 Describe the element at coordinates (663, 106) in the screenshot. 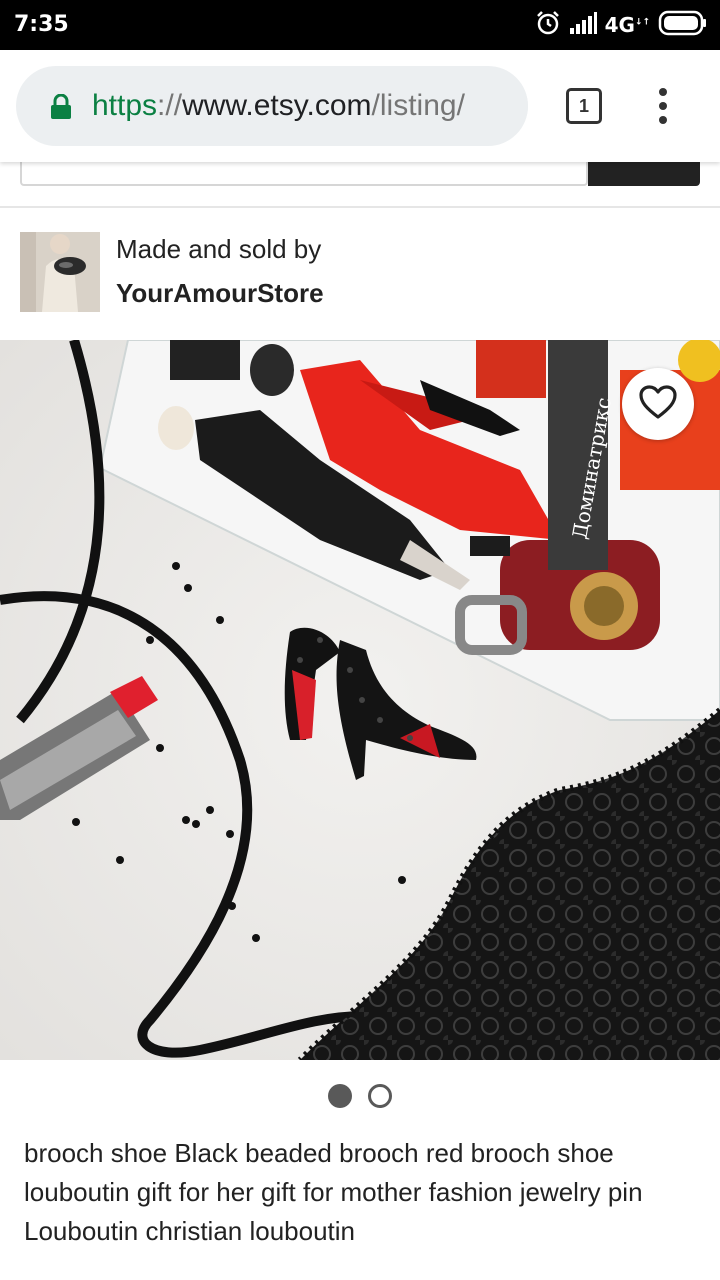

I see `more-menu-icon` at that location.